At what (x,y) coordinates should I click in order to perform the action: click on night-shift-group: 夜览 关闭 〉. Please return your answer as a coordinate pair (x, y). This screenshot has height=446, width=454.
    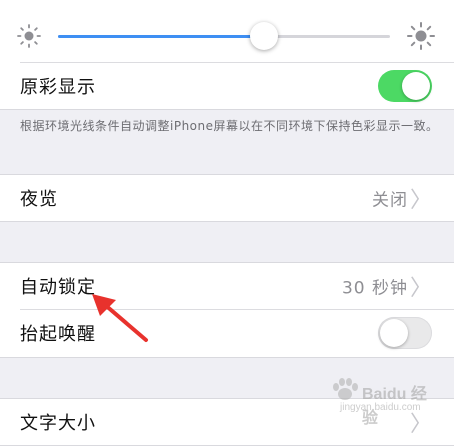
    Looking at the image, I should click on (227, 198).